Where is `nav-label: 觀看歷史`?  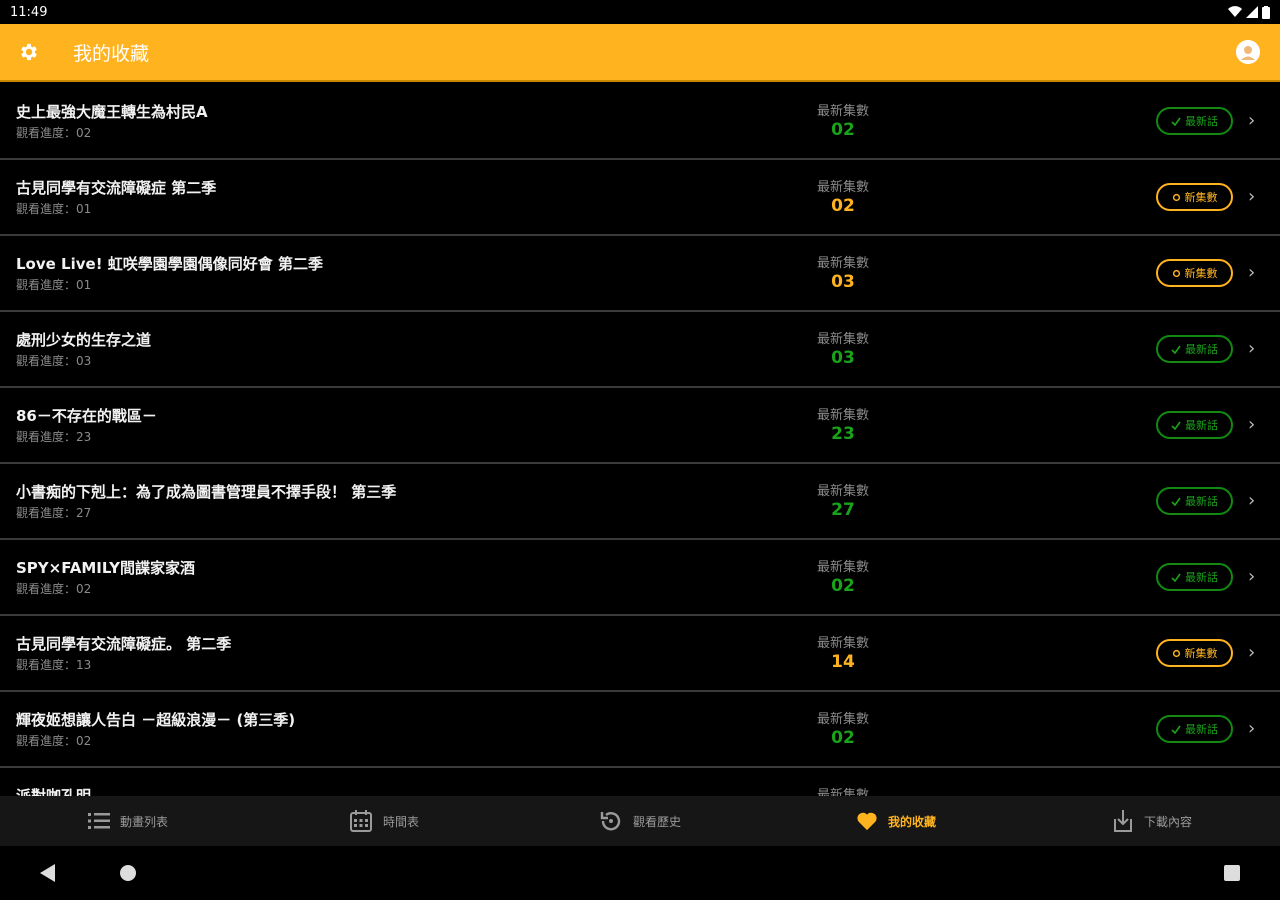
nav-label: 觀看歷史 is located at coordinates (656, 821).